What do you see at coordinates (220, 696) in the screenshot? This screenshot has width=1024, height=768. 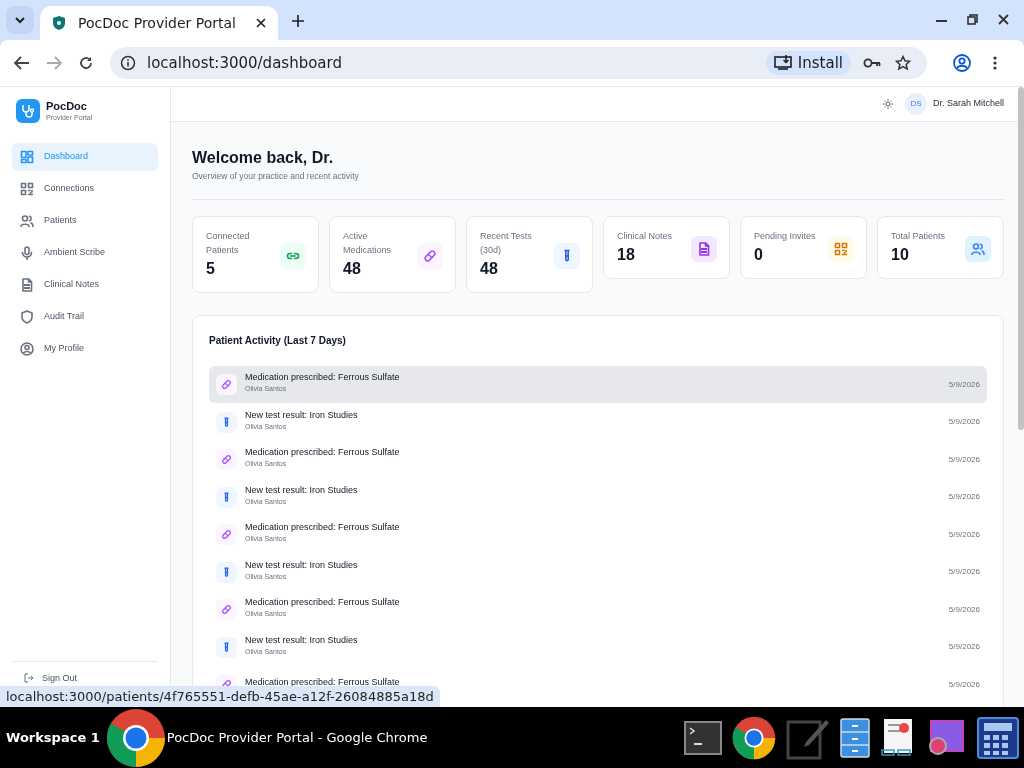 I see `status-url-tooltip: localhost:3000/patients/4f765551-defb-45ae-a12f-26084885a18d` at bounding box center [220, 696].